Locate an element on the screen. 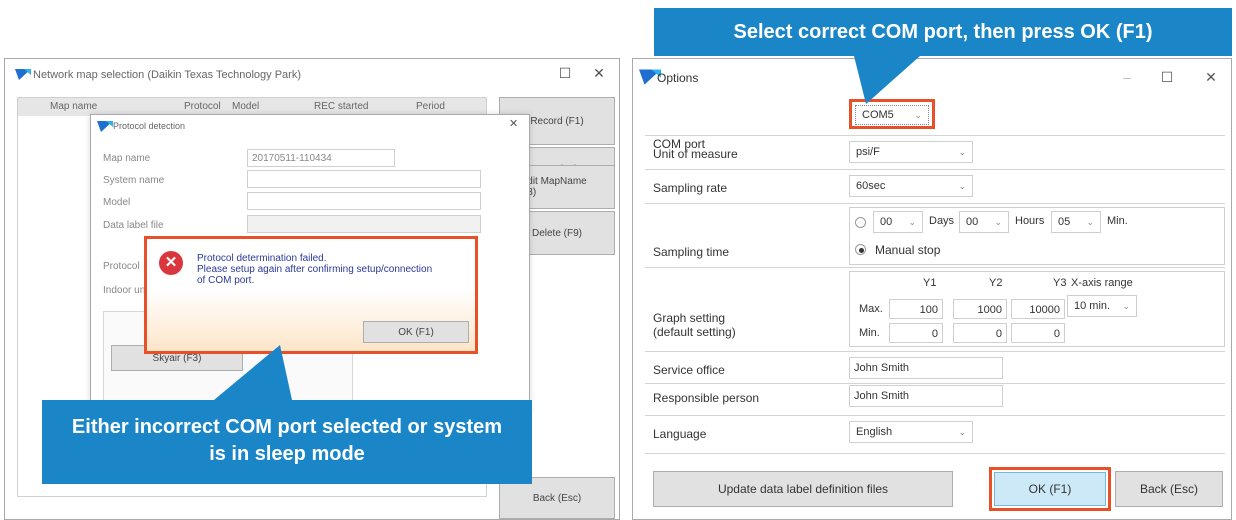 Image resolution: width=1236 pixels, height=520 pixels. ok-button: OK (F1) is located at coordinates (1050, 489).